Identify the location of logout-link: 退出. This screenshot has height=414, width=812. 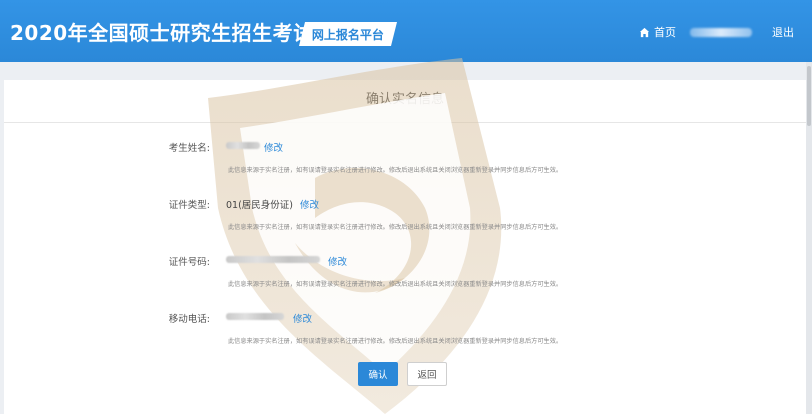
(783, 32).